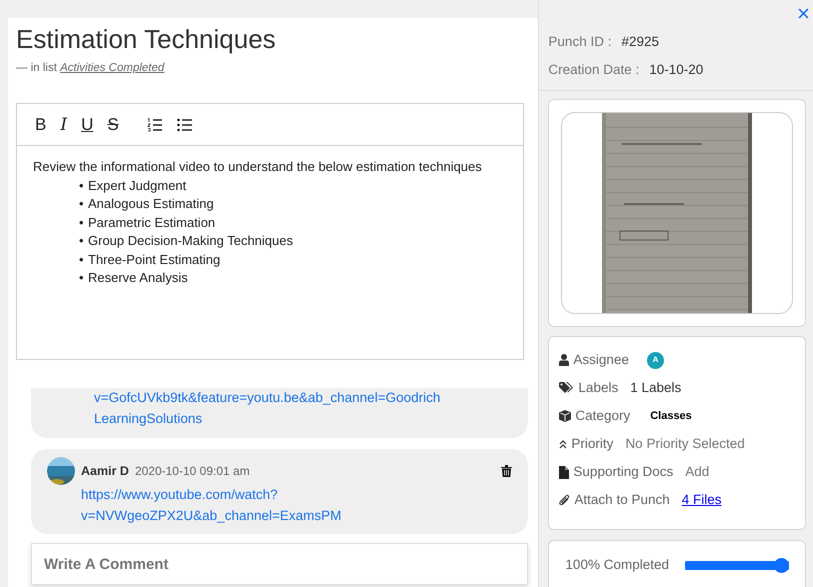 Image resolution: width=813 pixels, height=587 pixels. Describe the element at coordinates (601, 359) in the screenshot. I see `assignee-label: Assignee` at that location.